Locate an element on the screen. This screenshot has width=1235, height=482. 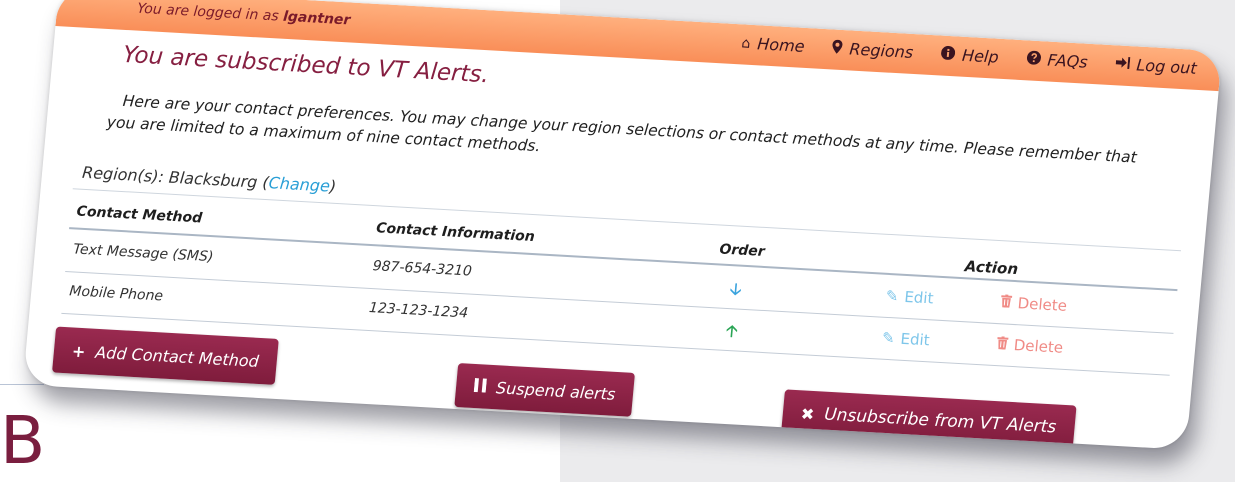
home-icon: ⌂ is located at coordinates (746, 43).